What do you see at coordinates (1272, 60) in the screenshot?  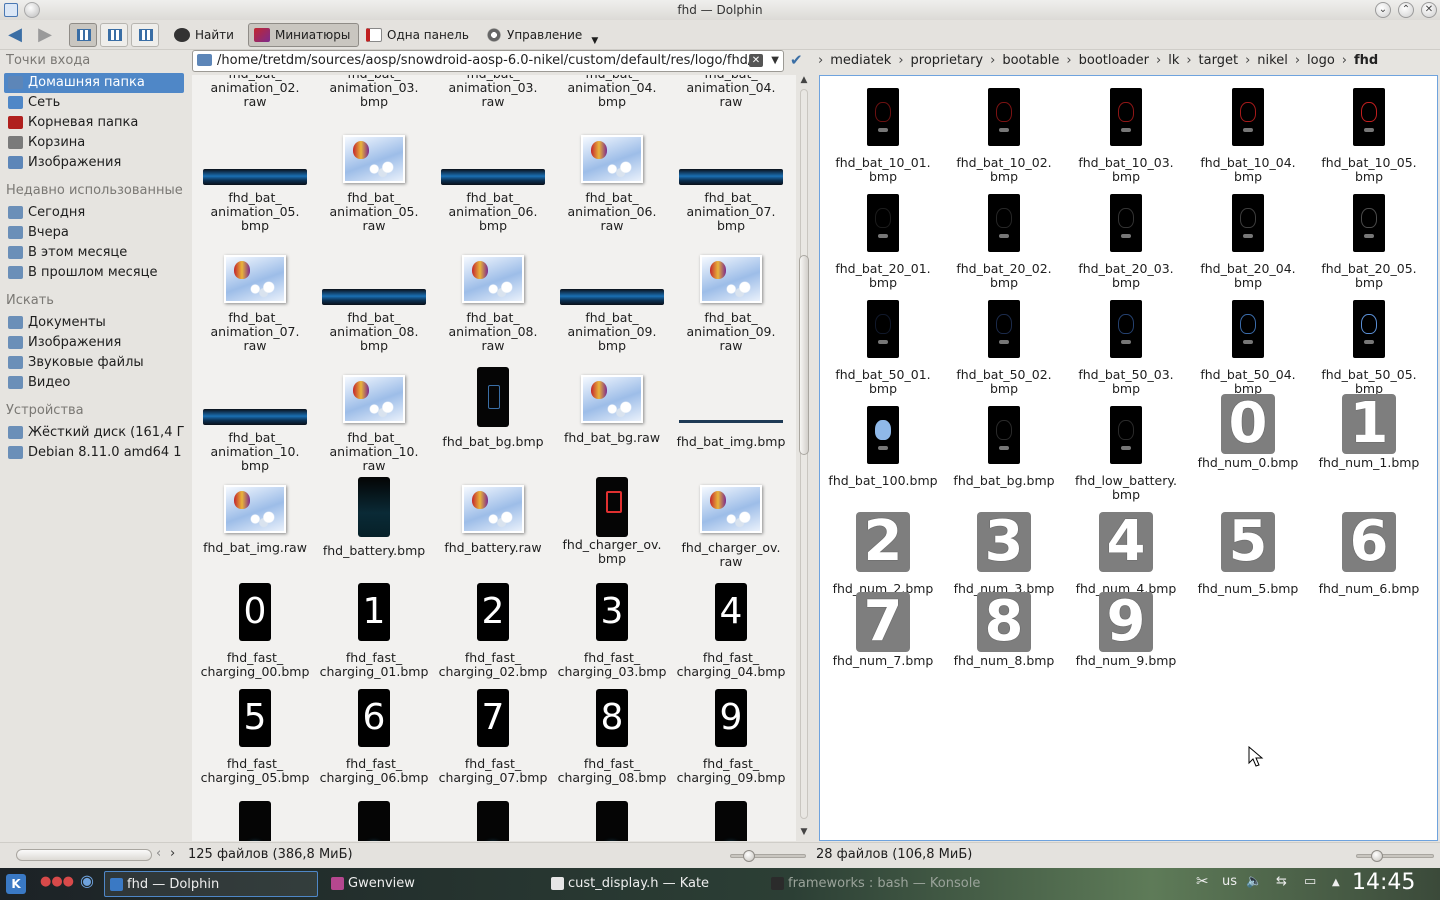 I see `breadcrumb-segment: nikel` at bounding box center [1272, 60].